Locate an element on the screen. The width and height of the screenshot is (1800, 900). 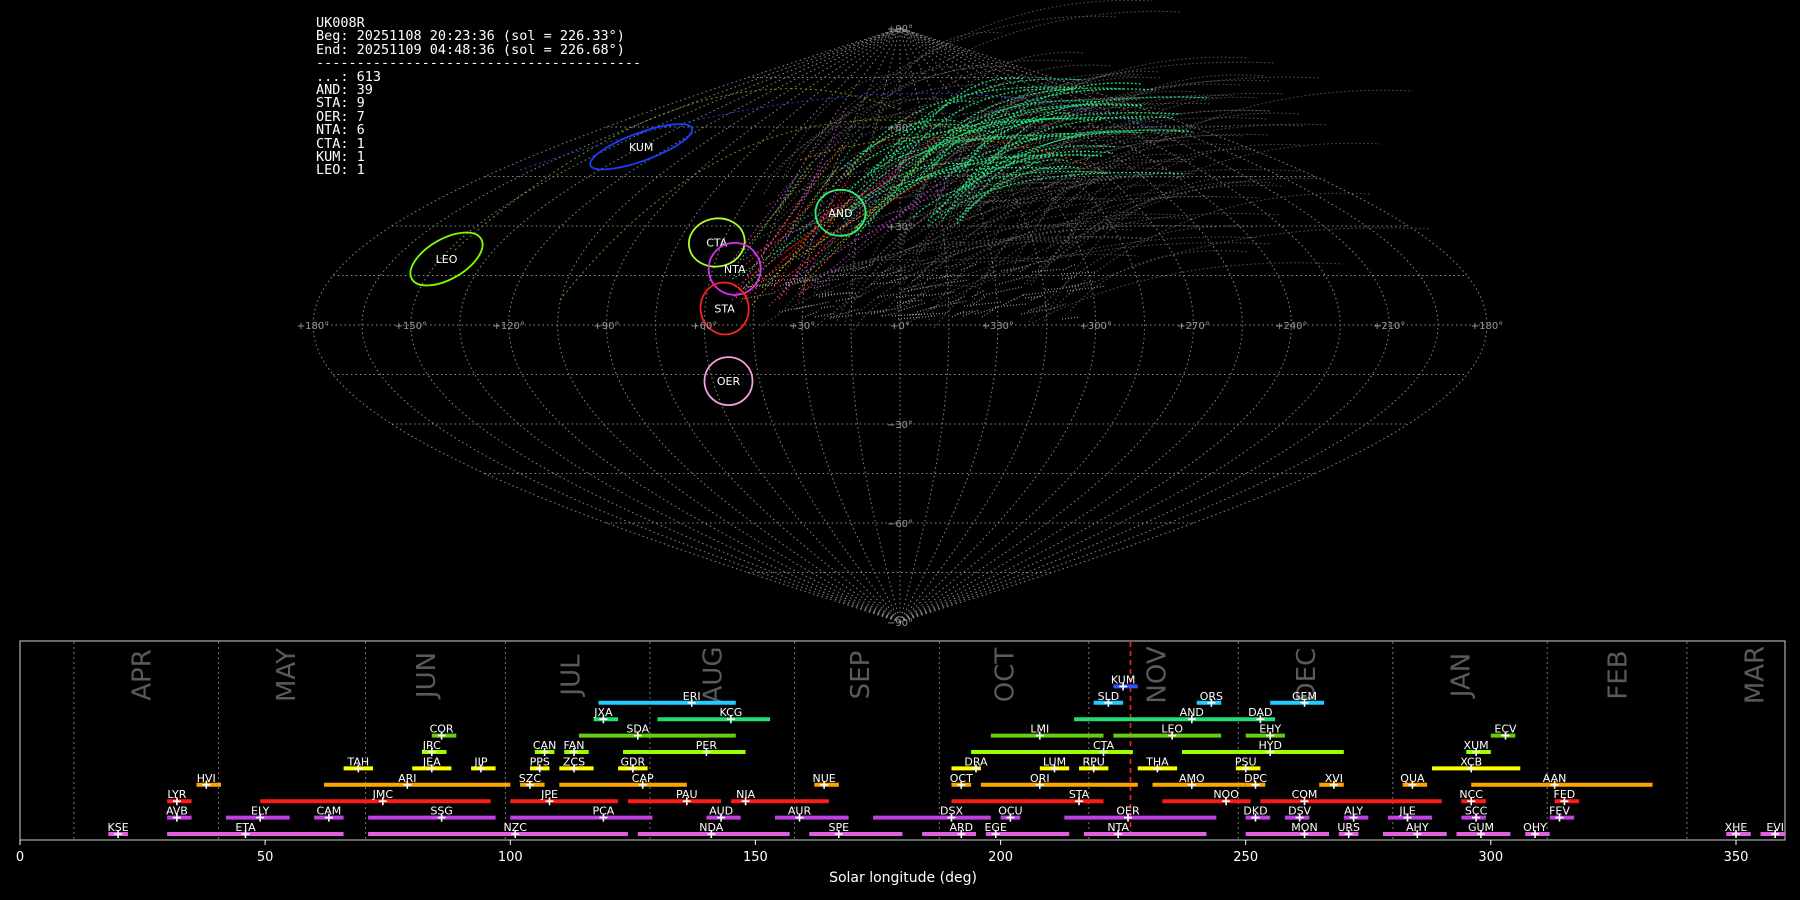
shower-label: JLE is located at coordinates (1406, 811).